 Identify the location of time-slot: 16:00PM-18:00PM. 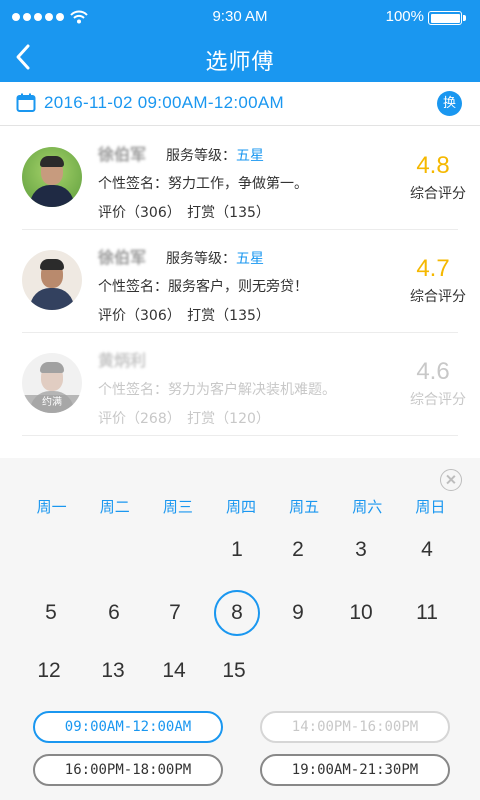
(128, 770).